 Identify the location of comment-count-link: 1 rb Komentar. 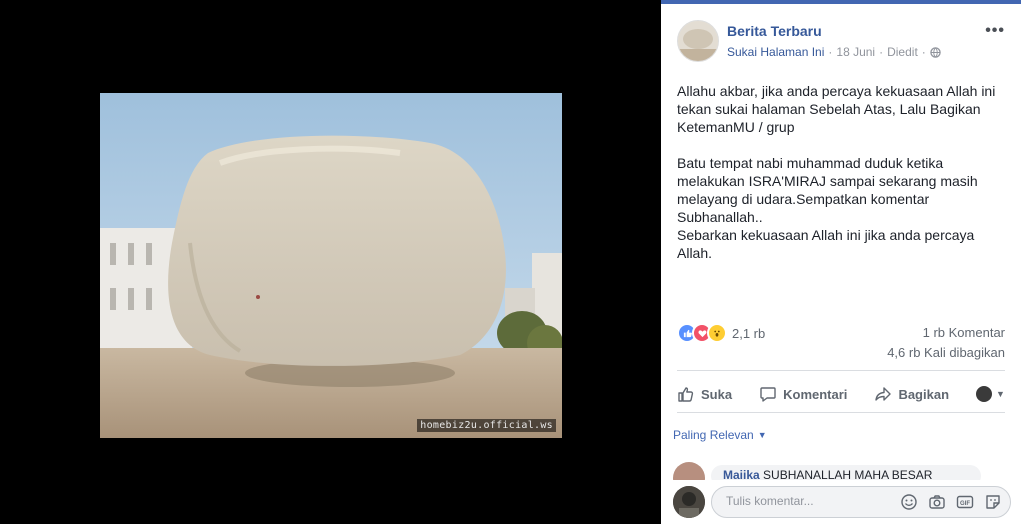
(964, 332).